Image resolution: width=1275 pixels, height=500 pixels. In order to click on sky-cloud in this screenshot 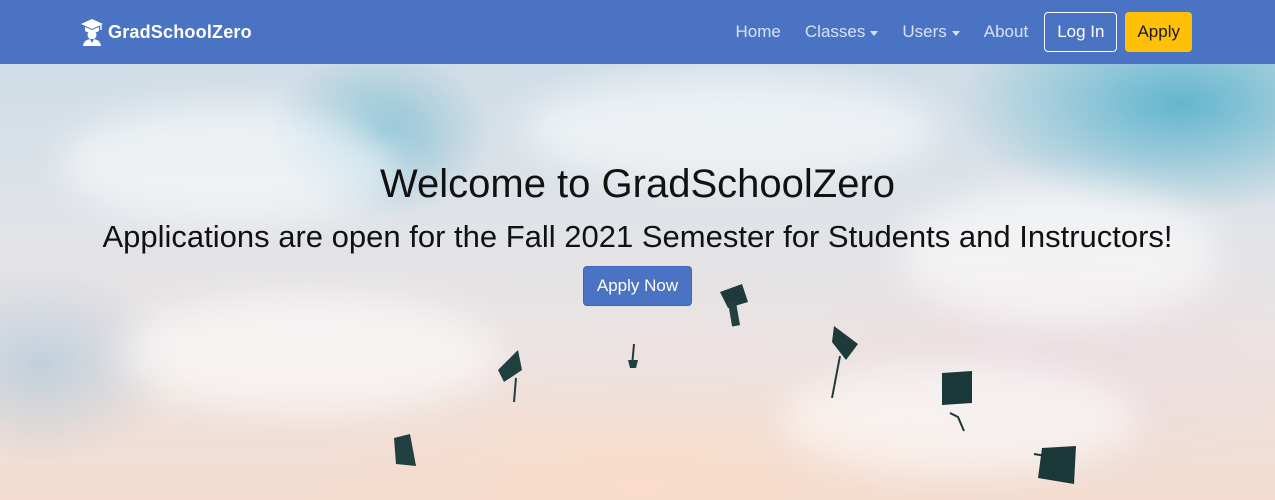, I will do `click(310, 354)`.